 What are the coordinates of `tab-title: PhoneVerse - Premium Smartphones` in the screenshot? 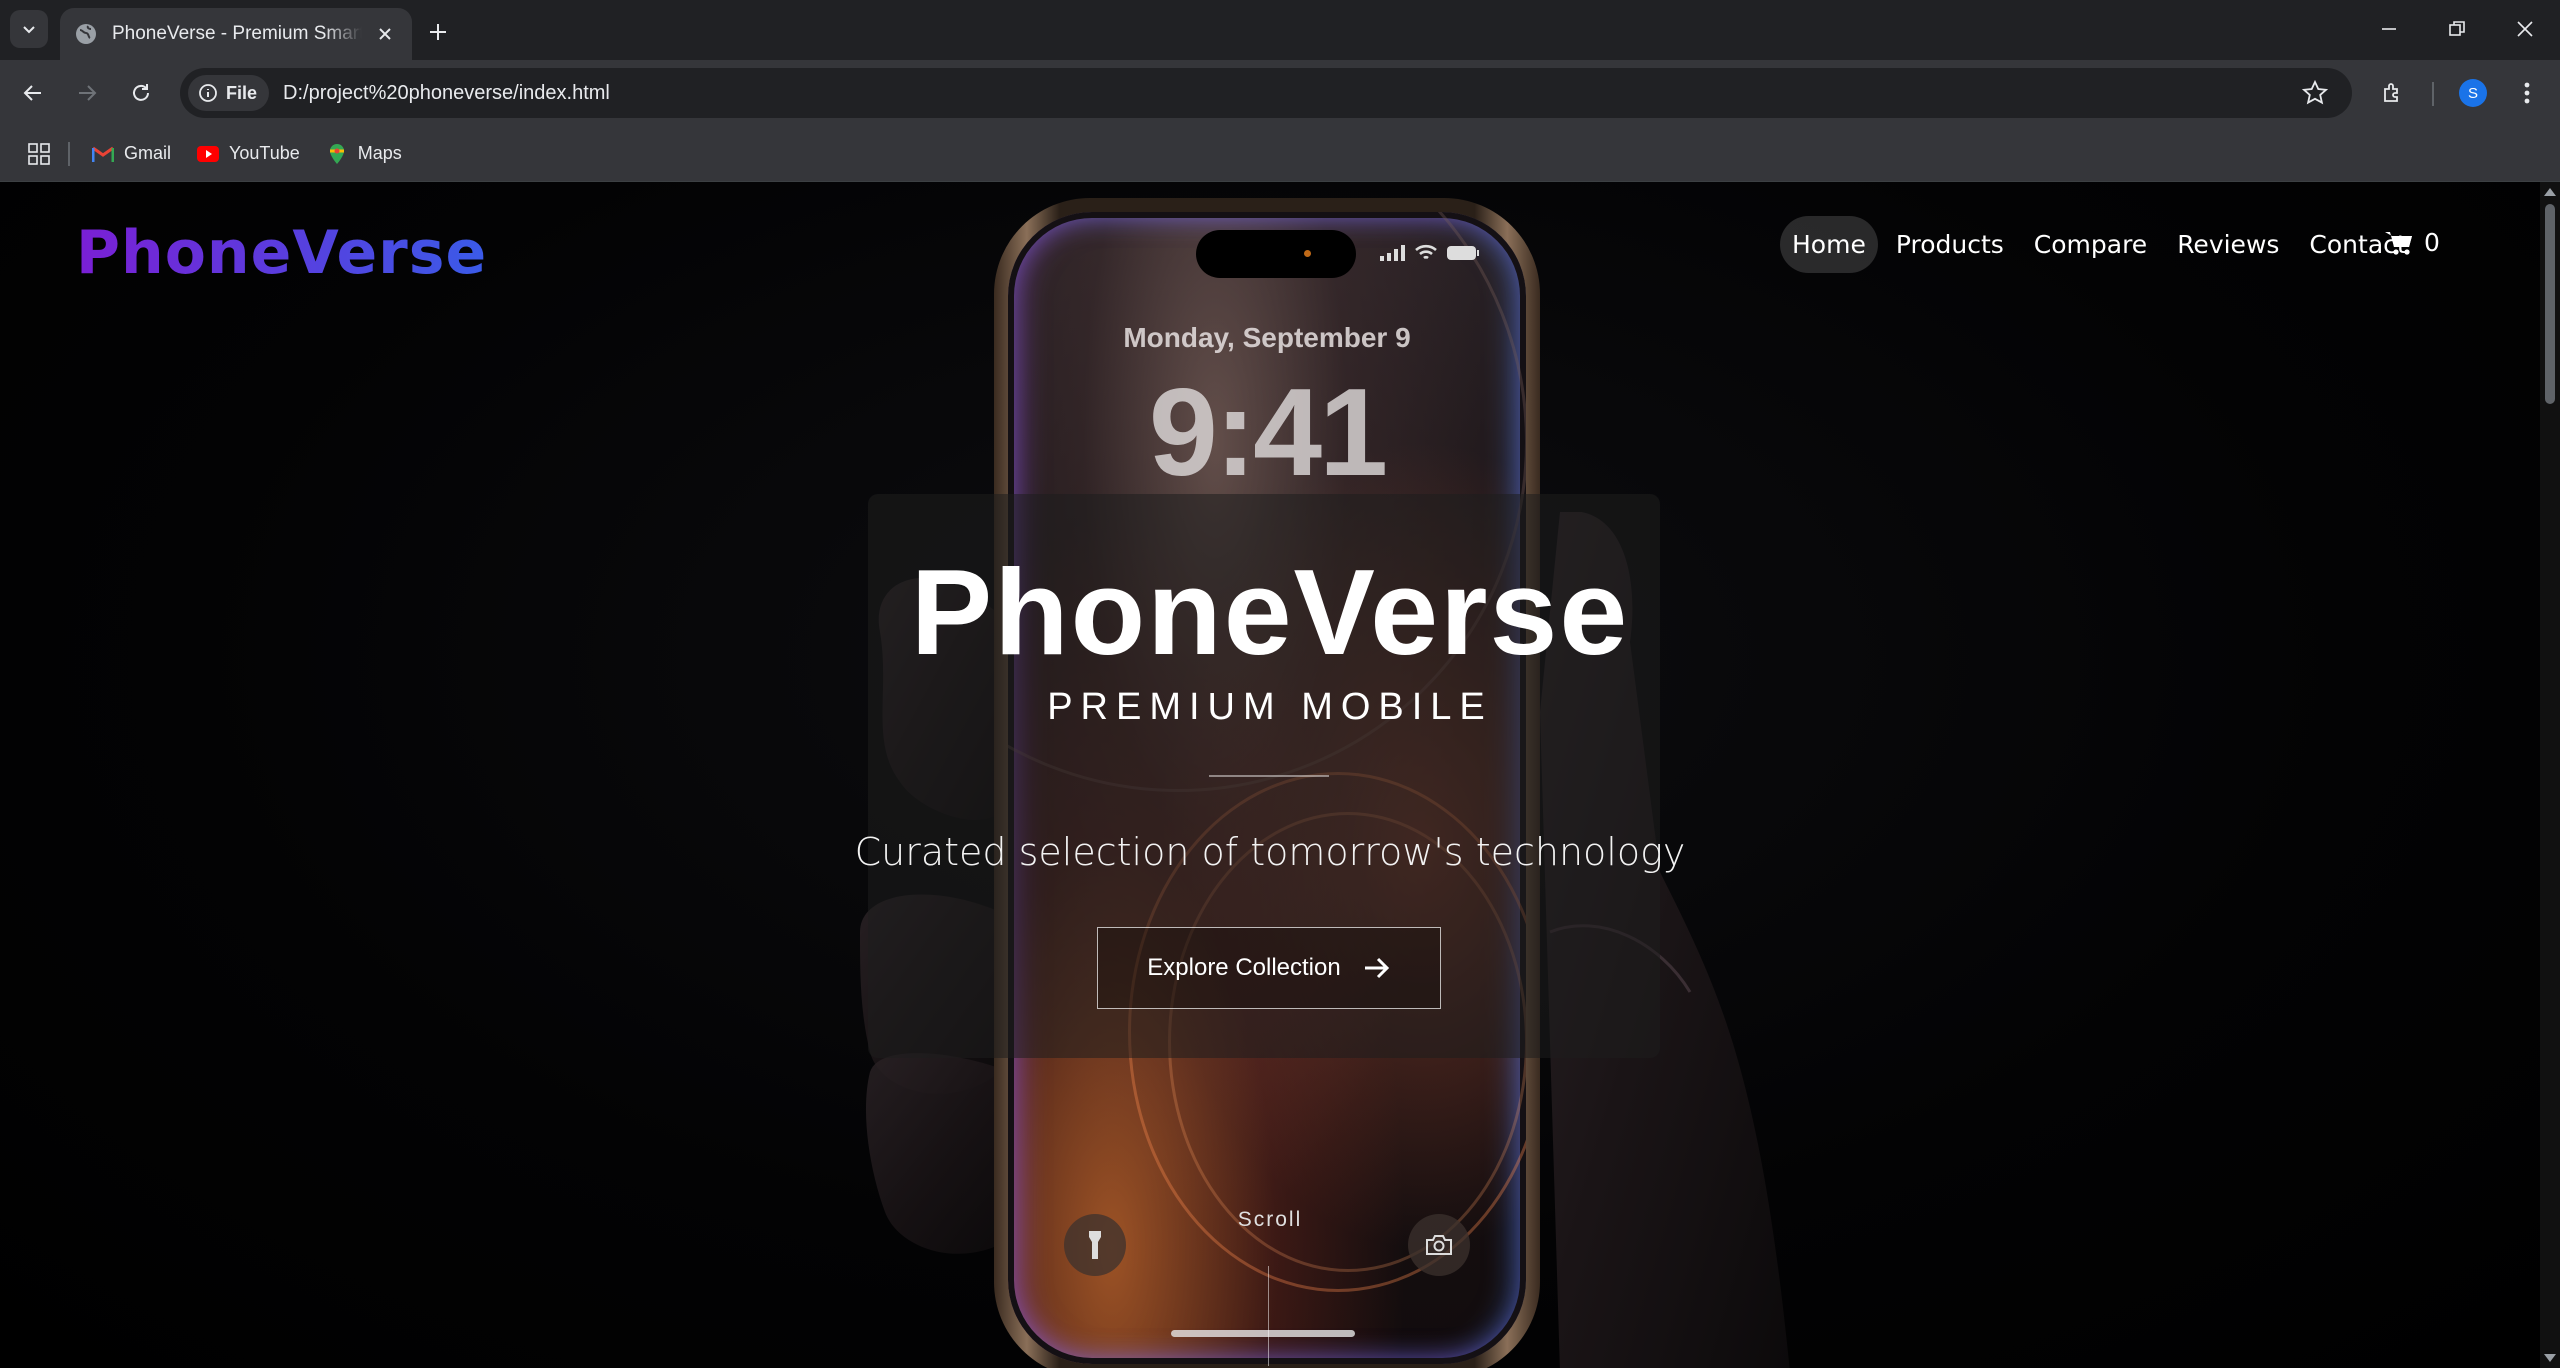 It's located at (237, 33).